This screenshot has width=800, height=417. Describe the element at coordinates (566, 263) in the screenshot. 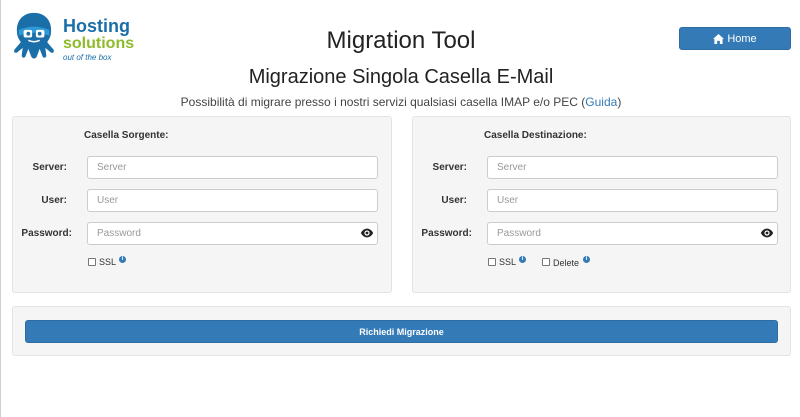

I see `destination-delete-label: Delete` at that location.